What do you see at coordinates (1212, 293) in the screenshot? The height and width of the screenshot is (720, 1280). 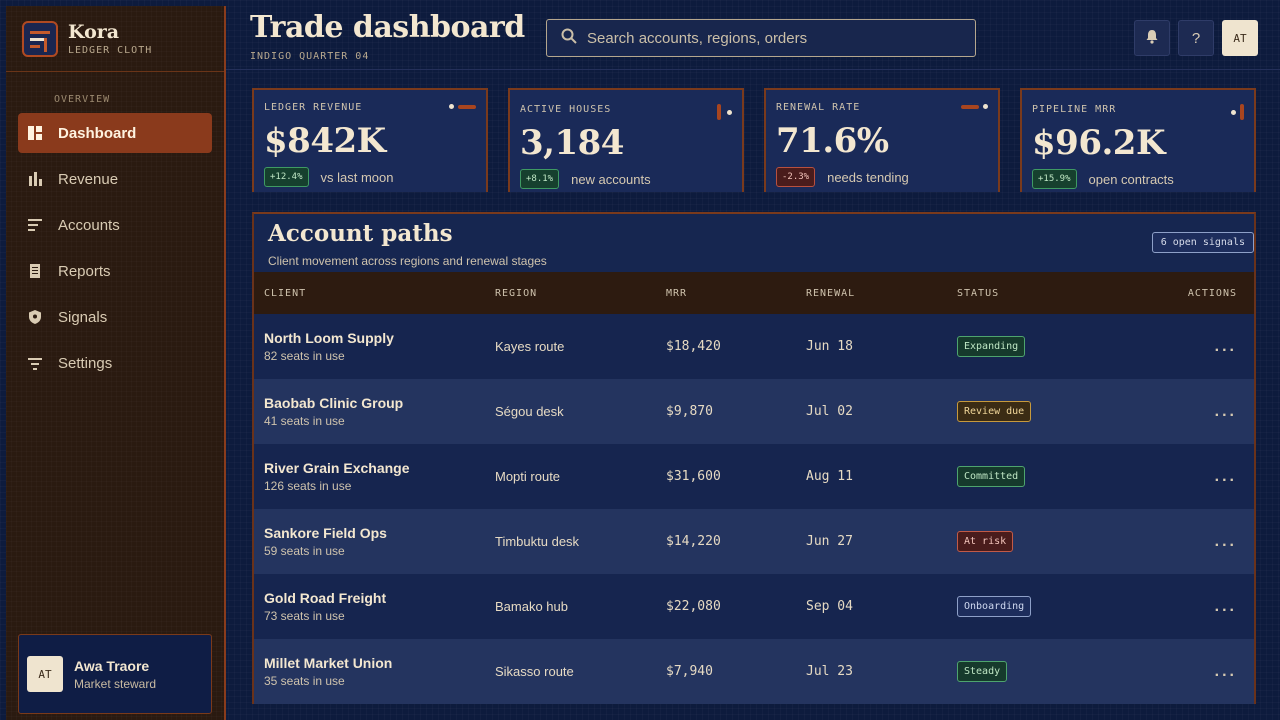 I see `column-header-actions: ACTIONS` at bounding box center [1212, 293].